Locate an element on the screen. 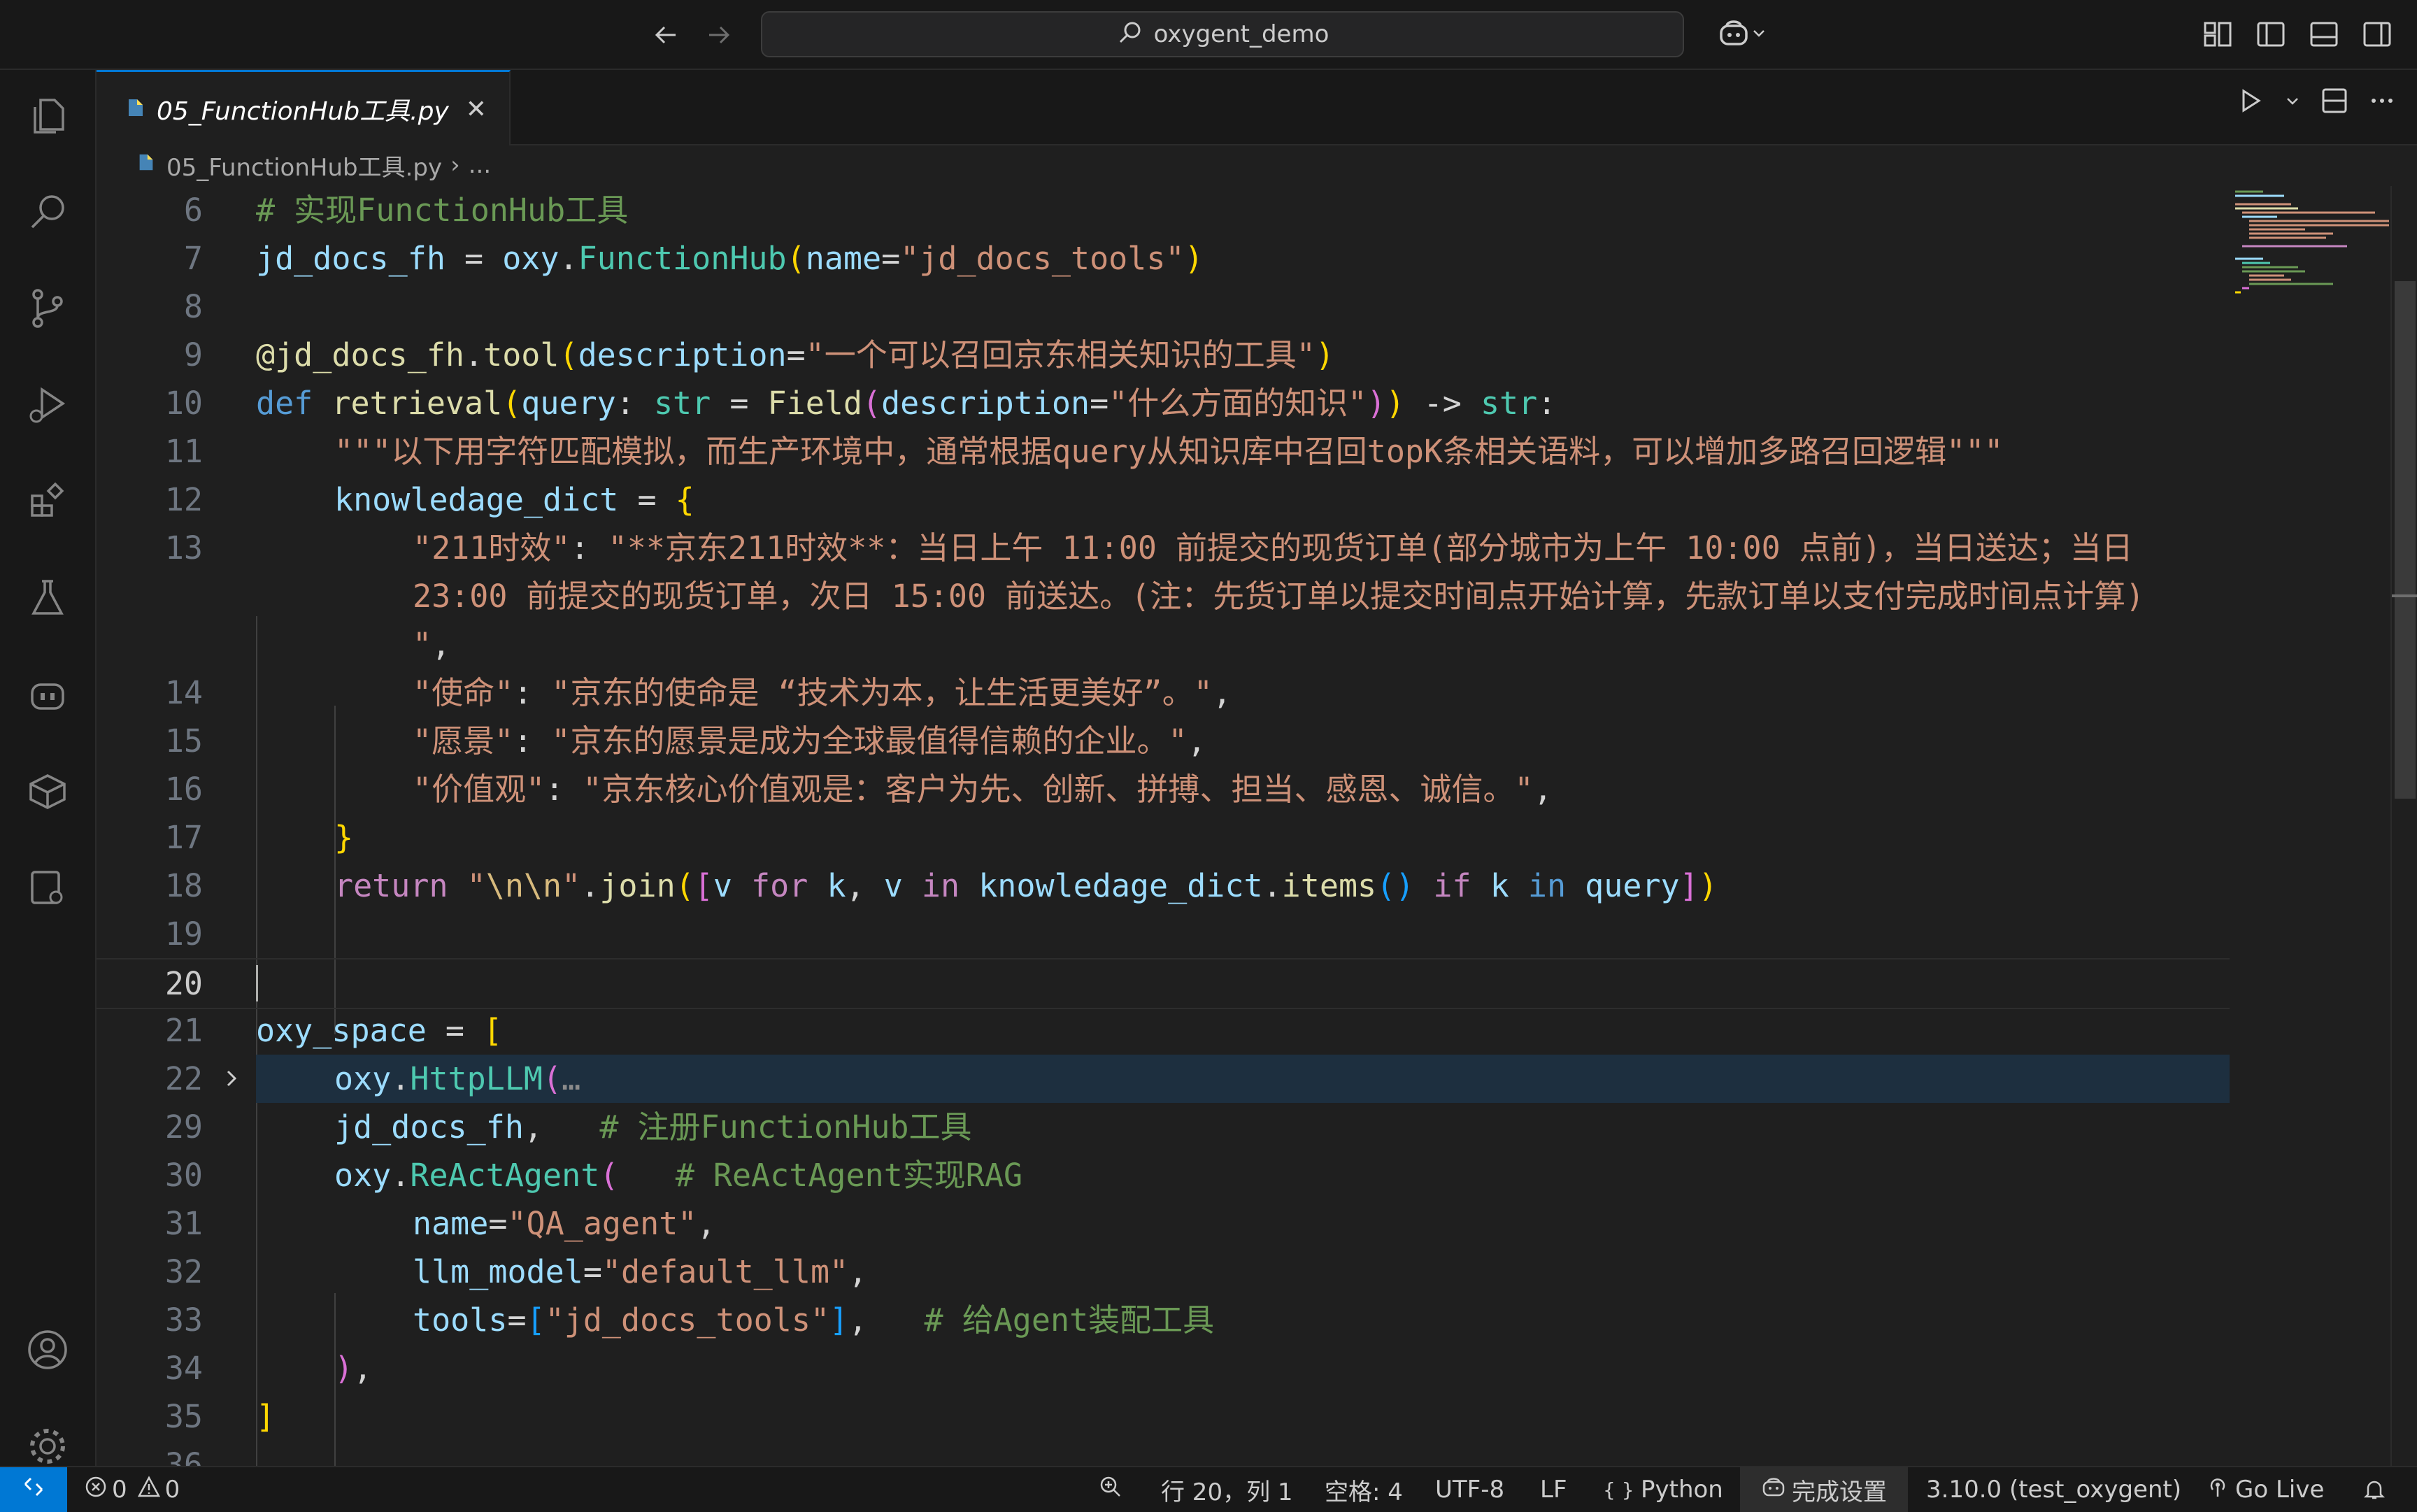  more-actions-icon is located at coordinates (2382, 102).